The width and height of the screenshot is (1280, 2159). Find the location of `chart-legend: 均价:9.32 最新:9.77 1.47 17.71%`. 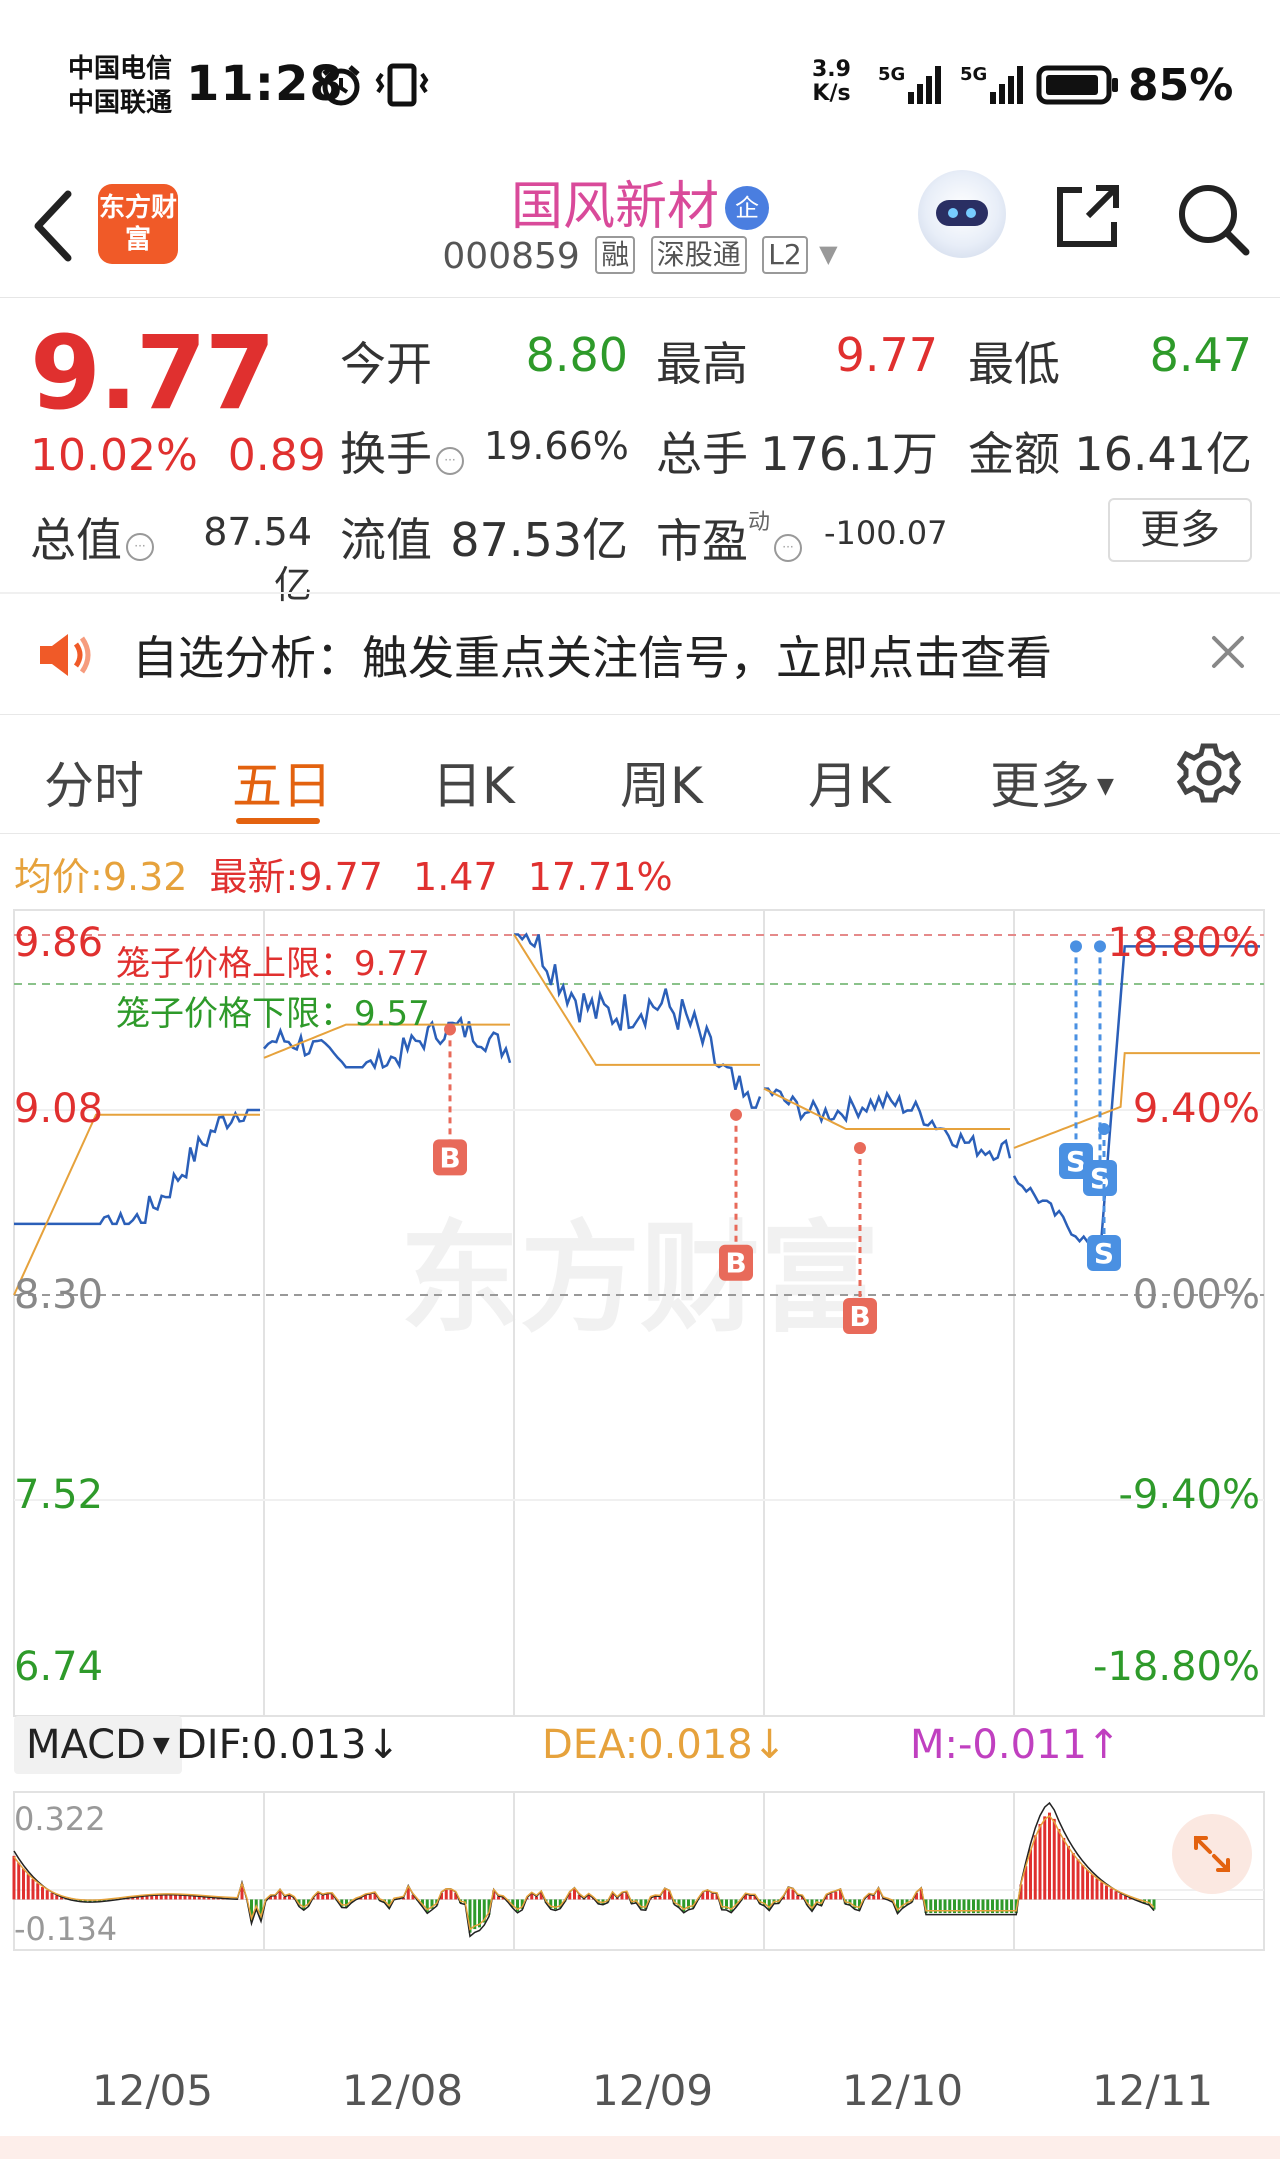

chart-legend: 均价:9.32 最新:9.77 1.47 17.71% is located at coordinates (343, 873).